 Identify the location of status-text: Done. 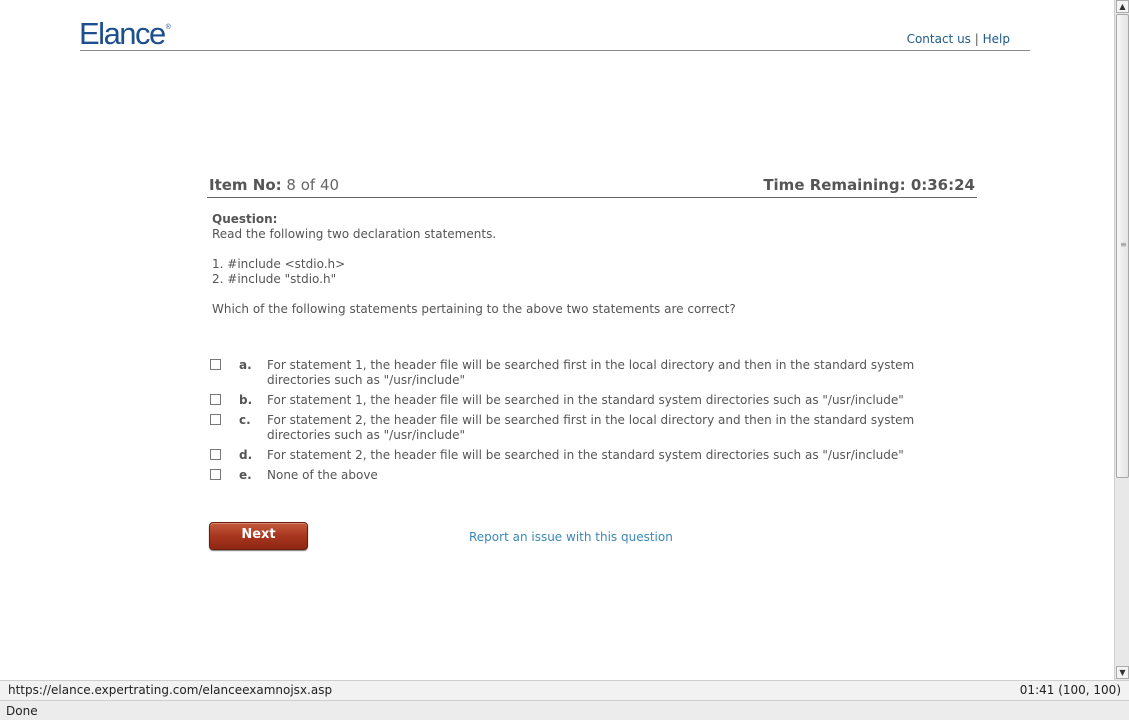
(22, 711).